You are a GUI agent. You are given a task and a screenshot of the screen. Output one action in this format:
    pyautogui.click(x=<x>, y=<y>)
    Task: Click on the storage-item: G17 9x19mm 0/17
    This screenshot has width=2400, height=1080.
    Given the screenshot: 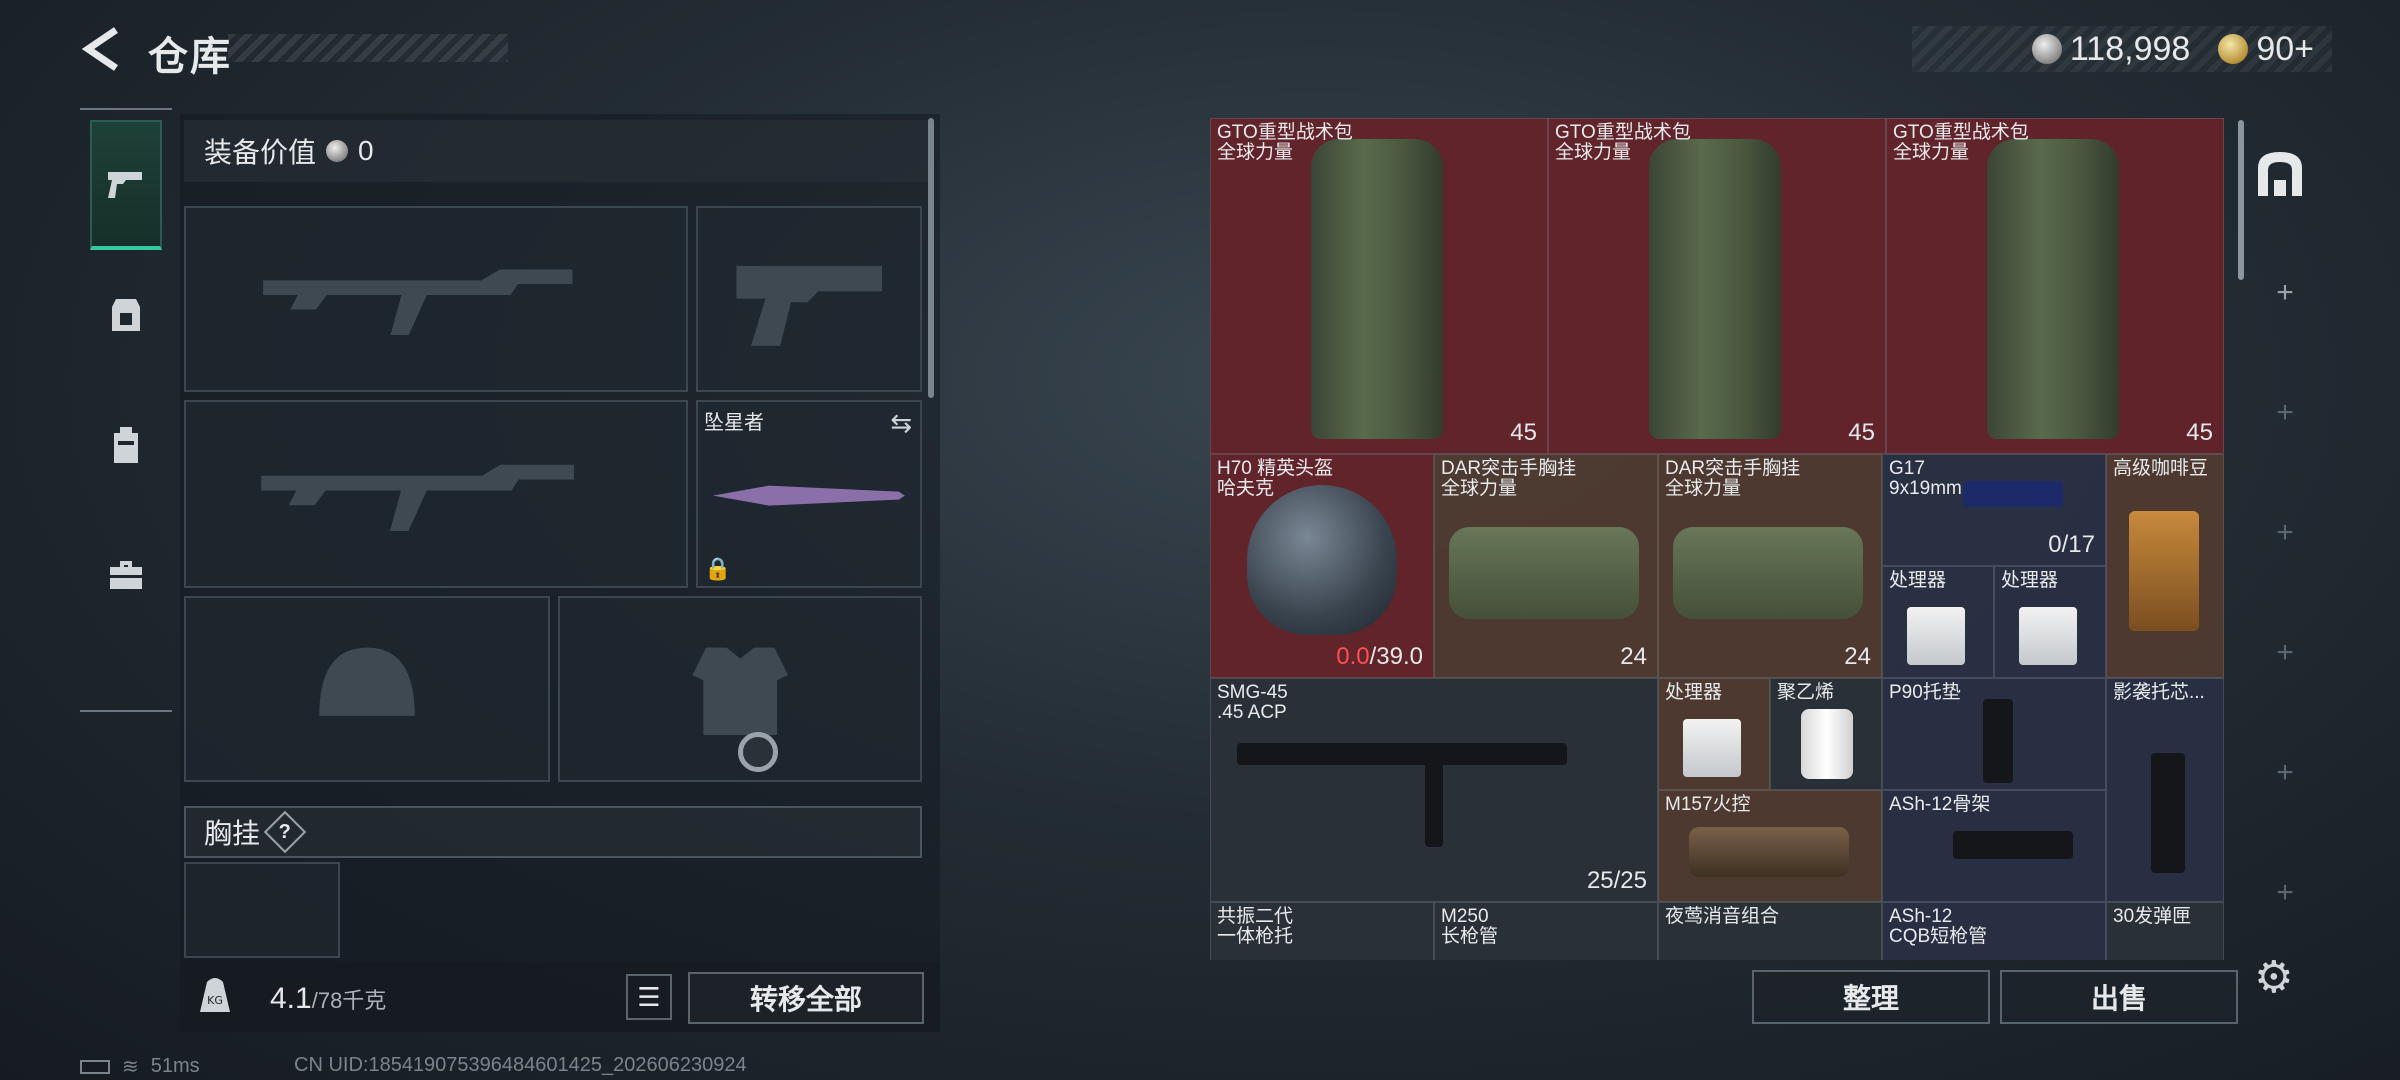 What is the action you would take?
    pyautogui.click(x=1994, y=510)
    